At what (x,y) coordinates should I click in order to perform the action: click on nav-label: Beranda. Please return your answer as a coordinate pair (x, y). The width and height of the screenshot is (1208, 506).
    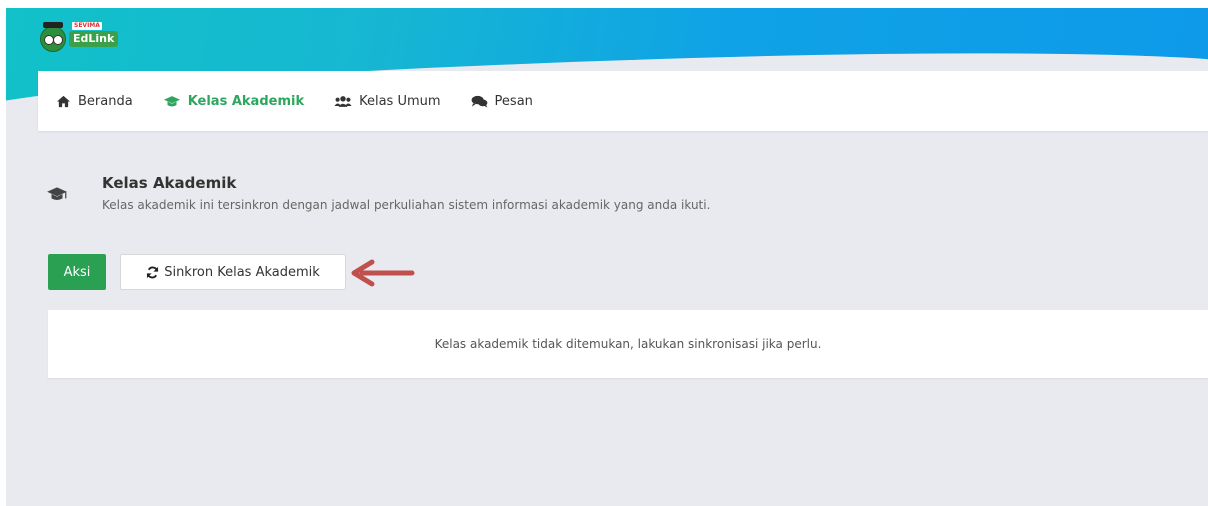
    Looking at the image, I should click on (105, 101).